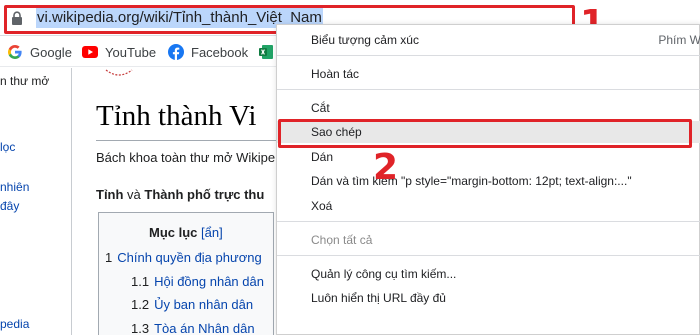 The image size is (700, 335). I want to click on bookmark-google: Google, so click(39, 52).